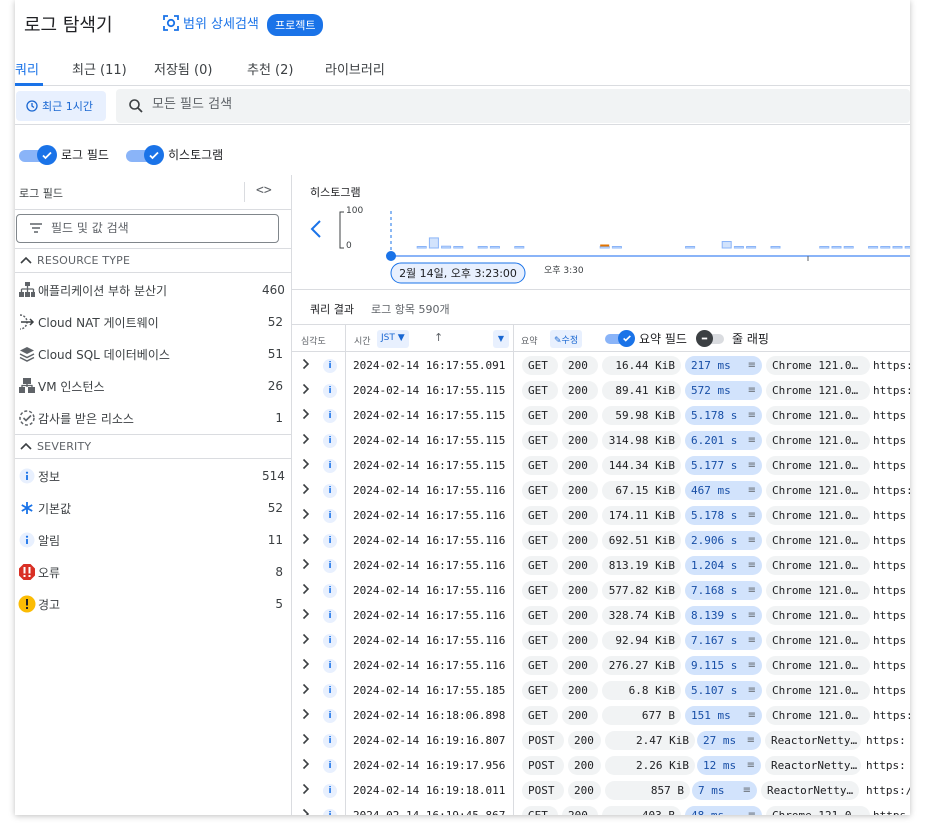  Describe the element at coordinates (732, 338) in the screenshot. I see `line-wrap-toggle: 줄 래핑` at that location.